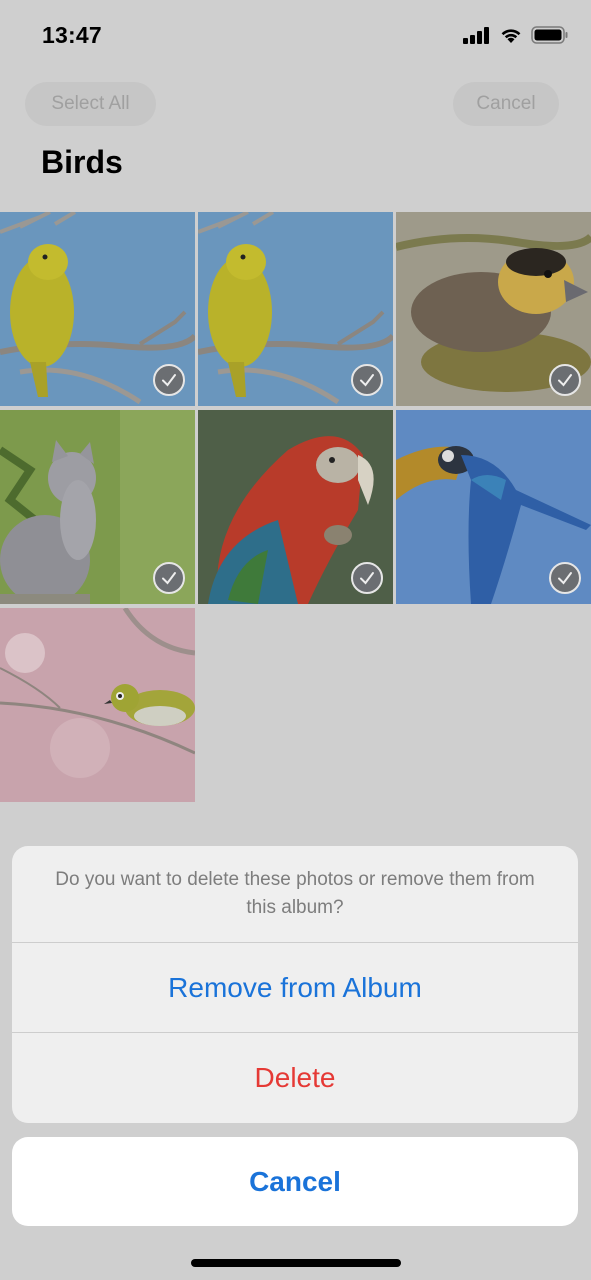 The width and height of the screenshot is (591, 1280). Describe the element at coordinates (511, 36) in the screenshot. I see `wifi-icon` at that location.